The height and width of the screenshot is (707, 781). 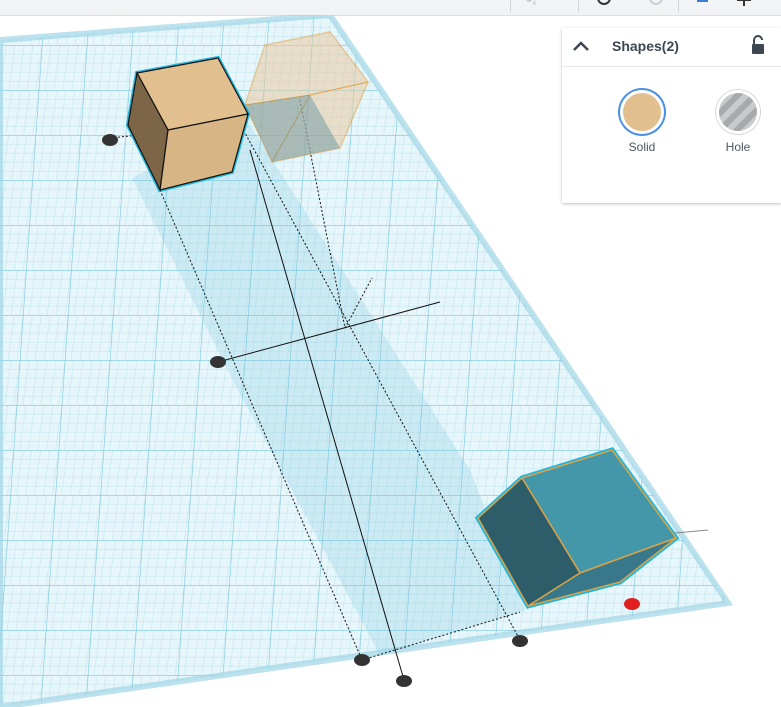 I want to click on hole-option: Hole, so click(x=738, y=122).